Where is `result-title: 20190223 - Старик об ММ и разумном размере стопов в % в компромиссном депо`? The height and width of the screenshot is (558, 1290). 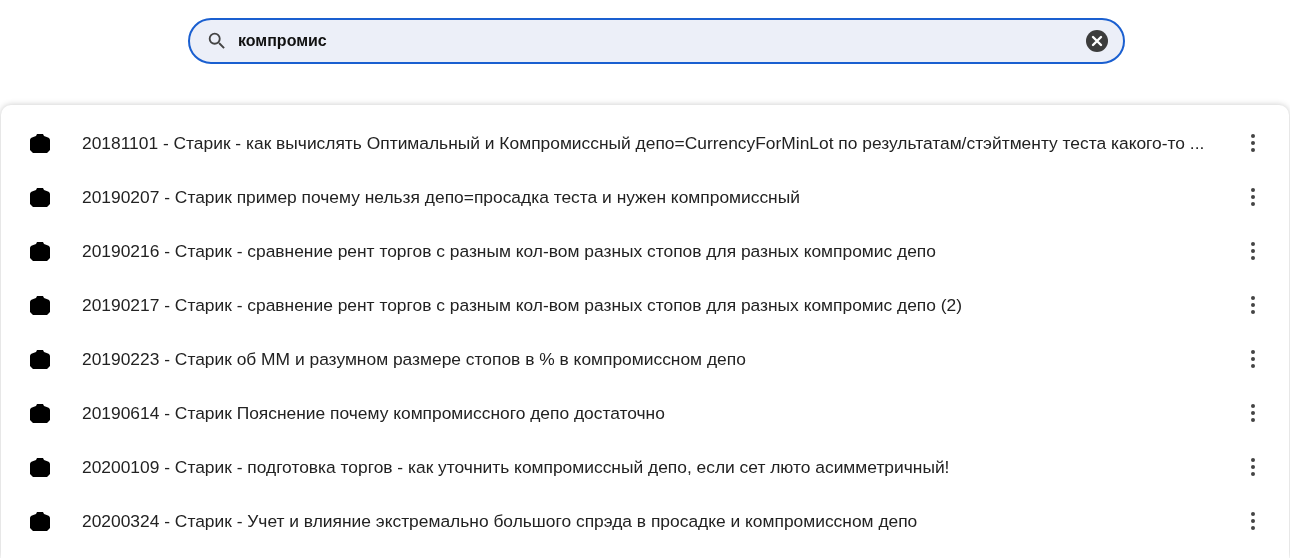 result-title: 20190223 - Старик об ММ и разумном размере стопов в % в компромиссном депо is located at coordinates (651, 359).